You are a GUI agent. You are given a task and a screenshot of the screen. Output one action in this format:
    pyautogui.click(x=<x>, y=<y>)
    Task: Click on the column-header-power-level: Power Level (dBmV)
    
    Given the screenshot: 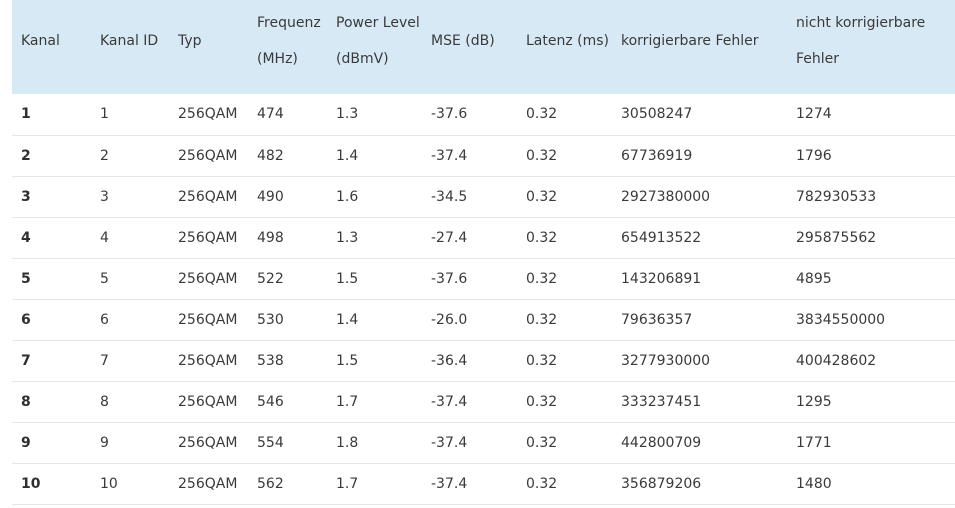 What is the action you would take?
    pyautogui.click(x=378, y=41)
    